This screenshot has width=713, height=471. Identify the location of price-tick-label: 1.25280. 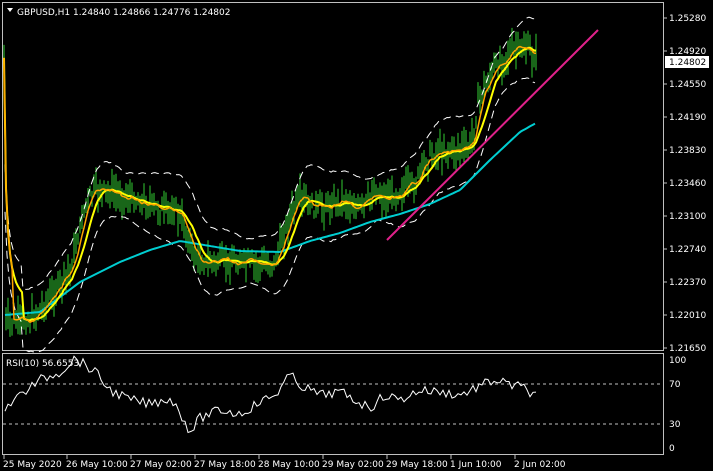
(687, 19).